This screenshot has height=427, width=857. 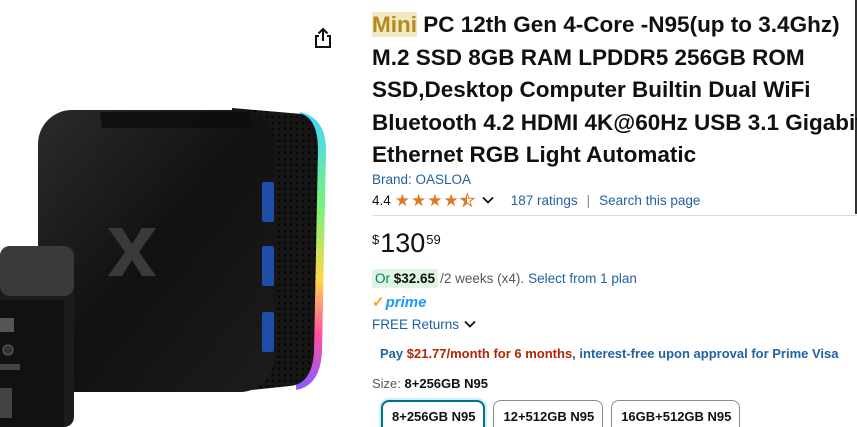 I want to click on title-line-5: Ethernet RGB Light Automatic, so click(x=534, y=154).